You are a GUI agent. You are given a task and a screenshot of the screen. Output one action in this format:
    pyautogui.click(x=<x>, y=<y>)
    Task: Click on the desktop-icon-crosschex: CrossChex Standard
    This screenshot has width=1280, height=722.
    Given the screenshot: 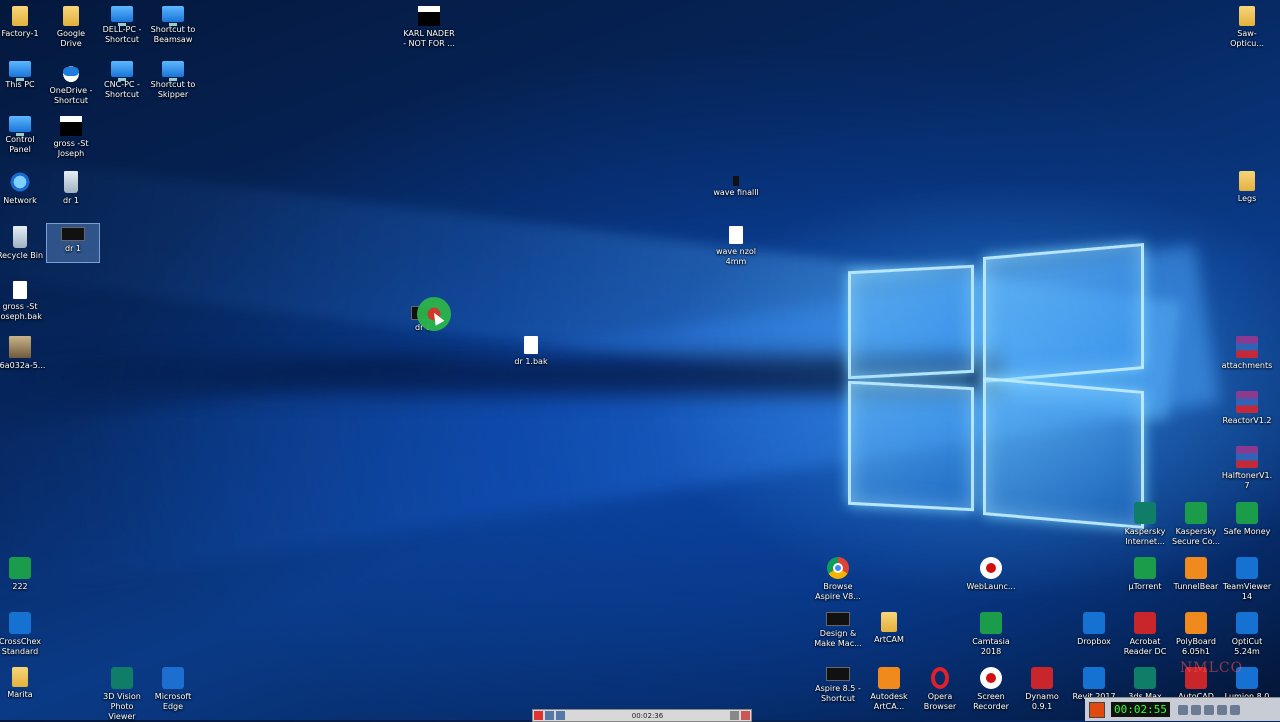 What is the action you would take?
    pyautogui.click(x=23, y=634)
    